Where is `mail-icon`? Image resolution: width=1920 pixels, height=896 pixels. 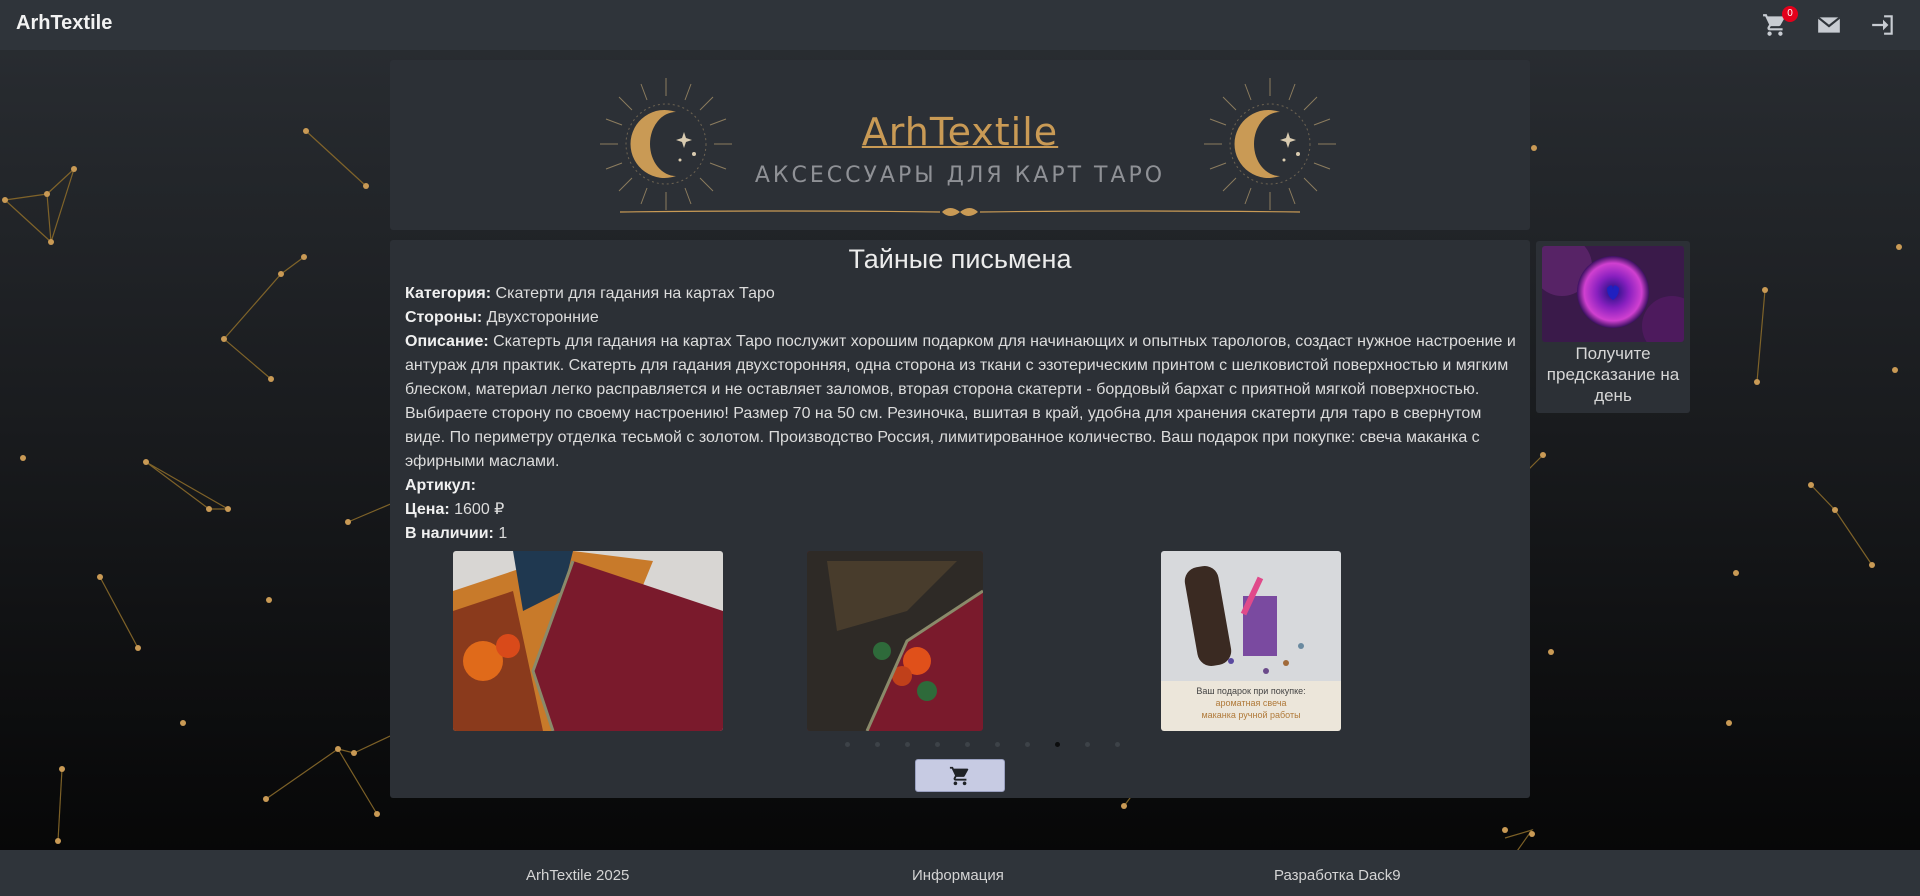 mail-icon is located at coordinates (1829, 25).